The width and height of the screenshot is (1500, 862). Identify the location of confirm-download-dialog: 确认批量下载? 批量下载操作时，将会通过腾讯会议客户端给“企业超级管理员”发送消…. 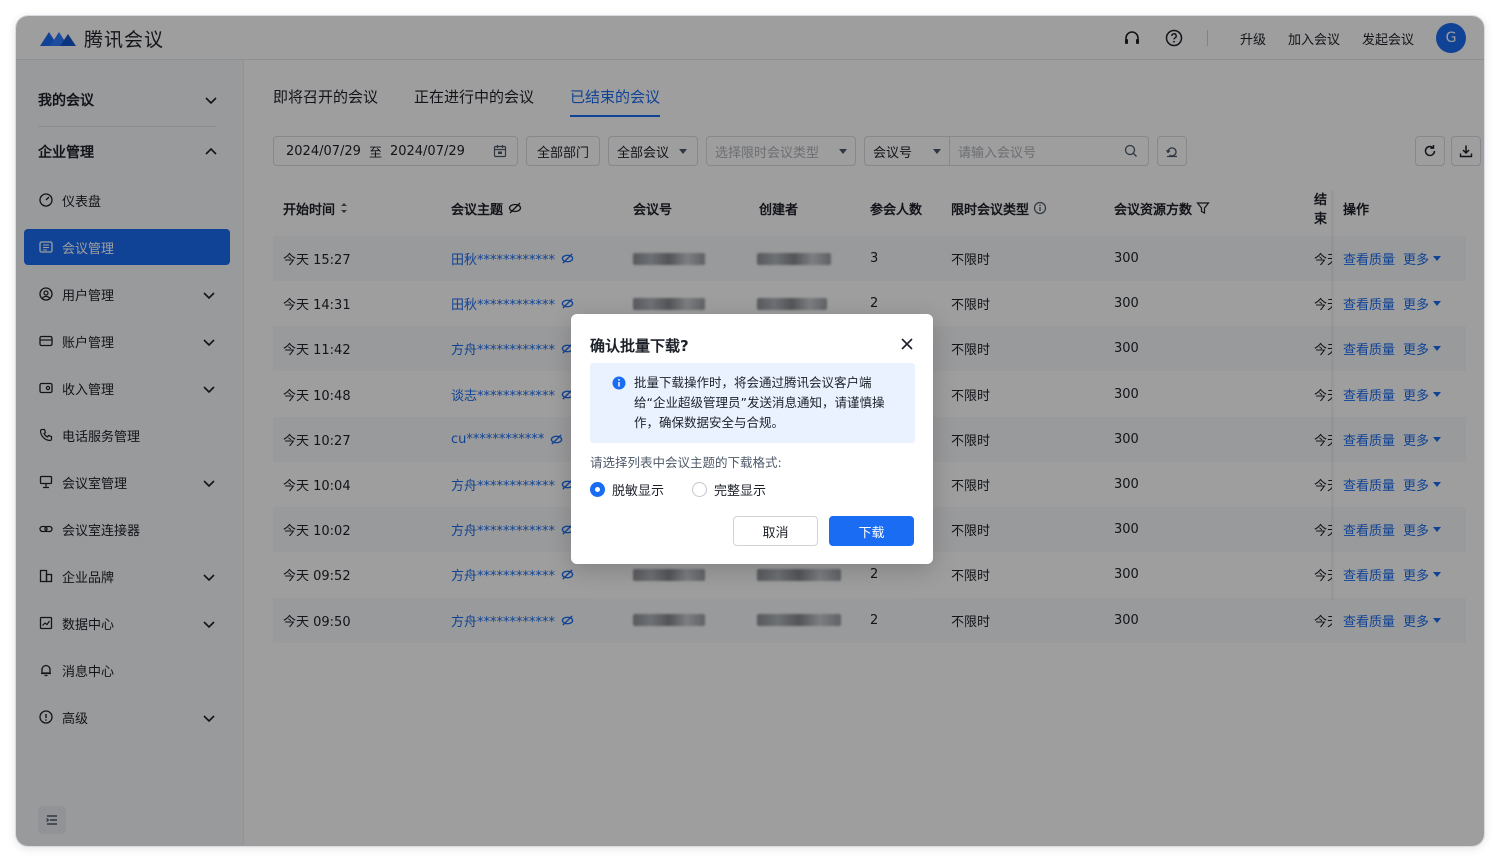
(752, 439).